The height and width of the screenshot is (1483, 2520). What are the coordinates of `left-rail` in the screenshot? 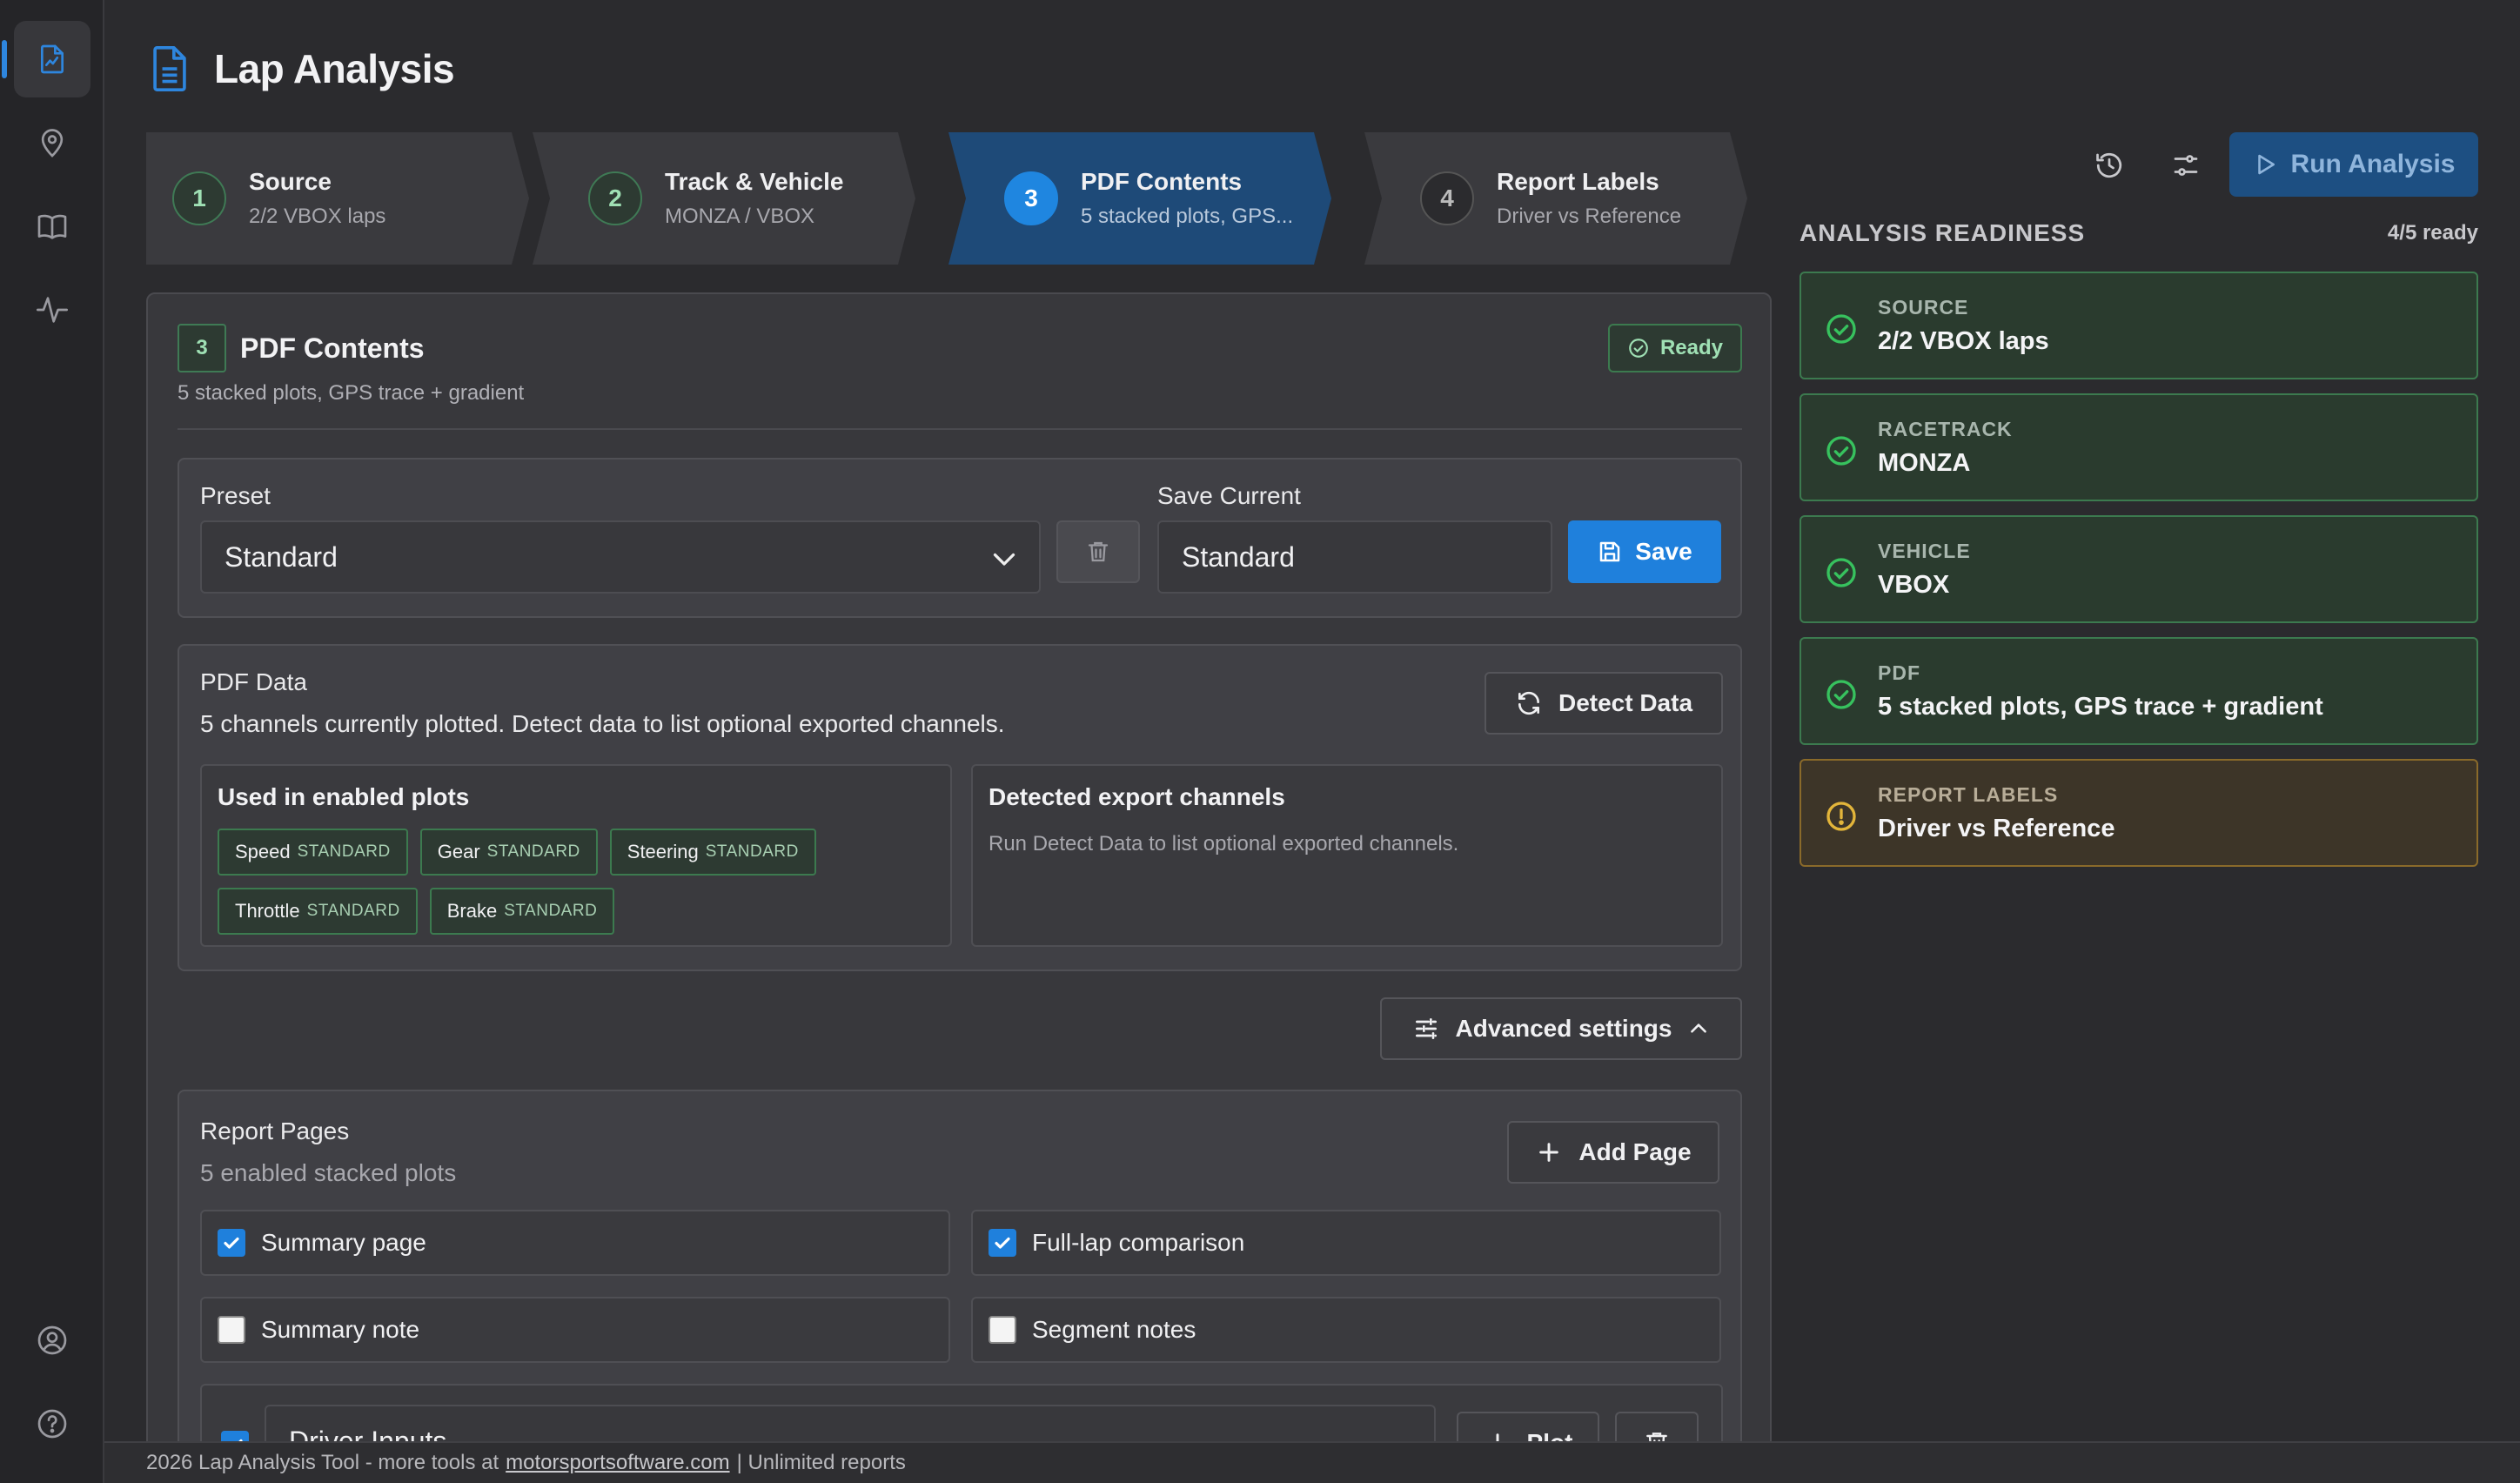 It's located at (52, 741).